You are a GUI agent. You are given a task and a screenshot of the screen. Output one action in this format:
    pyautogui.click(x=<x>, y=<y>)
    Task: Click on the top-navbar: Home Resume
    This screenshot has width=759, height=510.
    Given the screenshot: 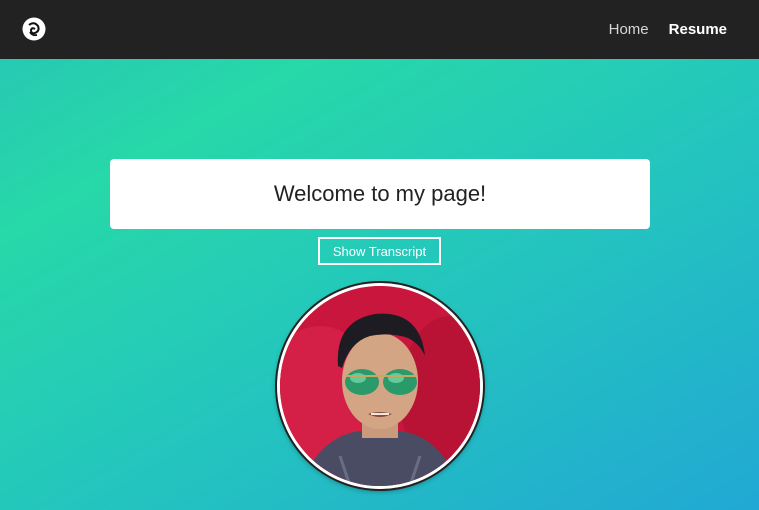 What is the action you would take?
    pyautogui.click(x=379, y=29)
    